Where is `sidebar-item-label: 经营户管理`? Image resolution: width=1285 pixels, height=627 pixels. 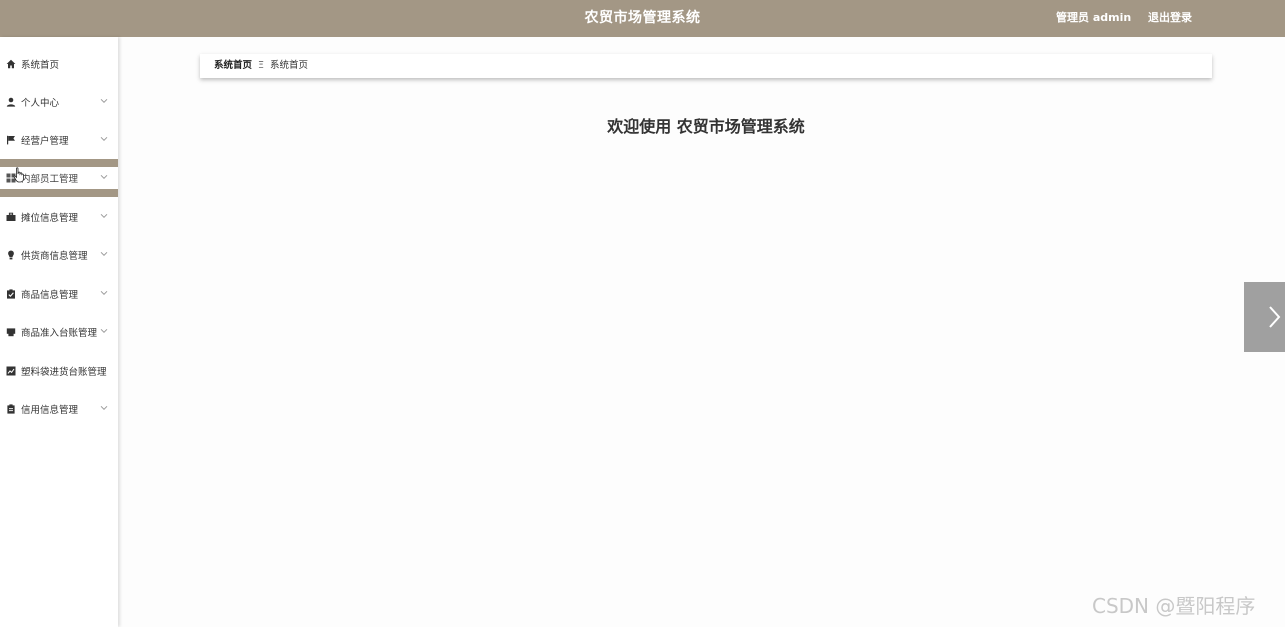
sidebar-item-label: 经营户管理 is located at coordinates (45, 141).